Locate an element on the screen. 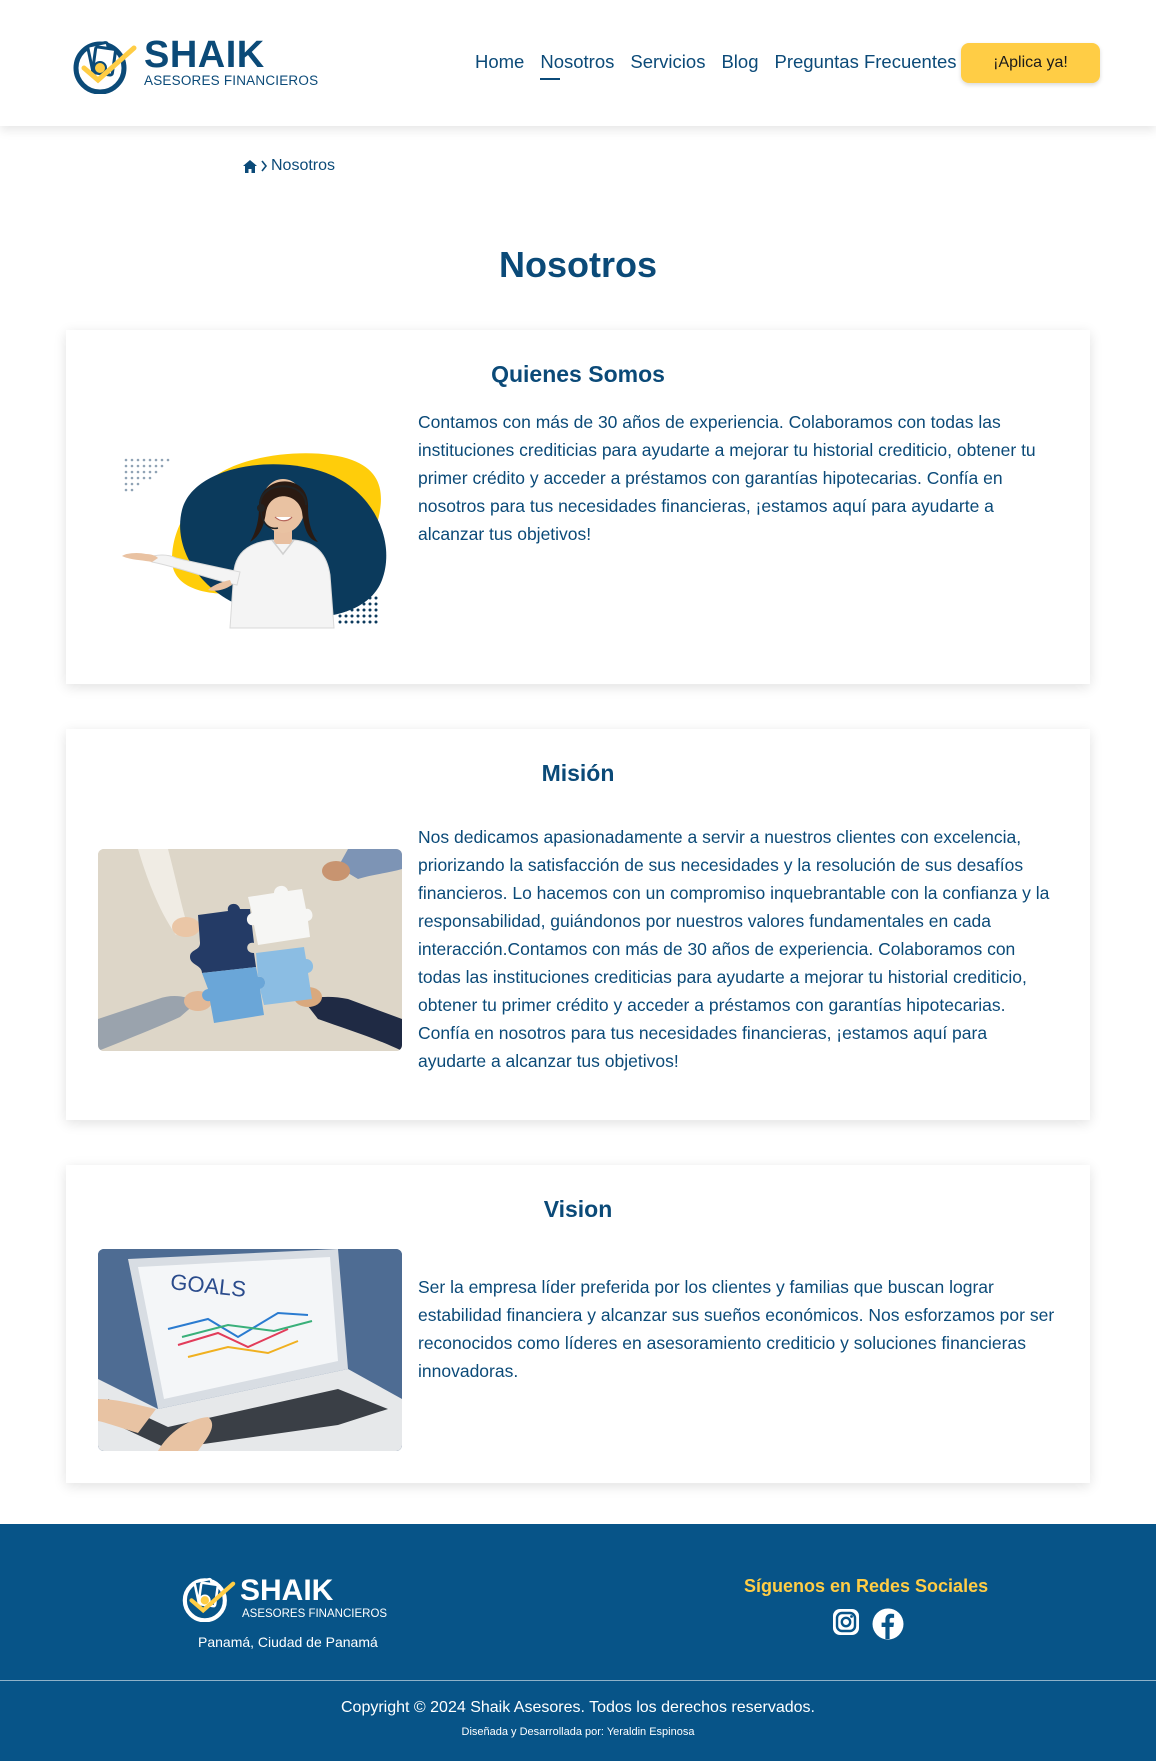 Image resolution: width=1156 pixels, height=1761 pixels. nav-nosotros: Nosotros is located at coordinates (577, 65).